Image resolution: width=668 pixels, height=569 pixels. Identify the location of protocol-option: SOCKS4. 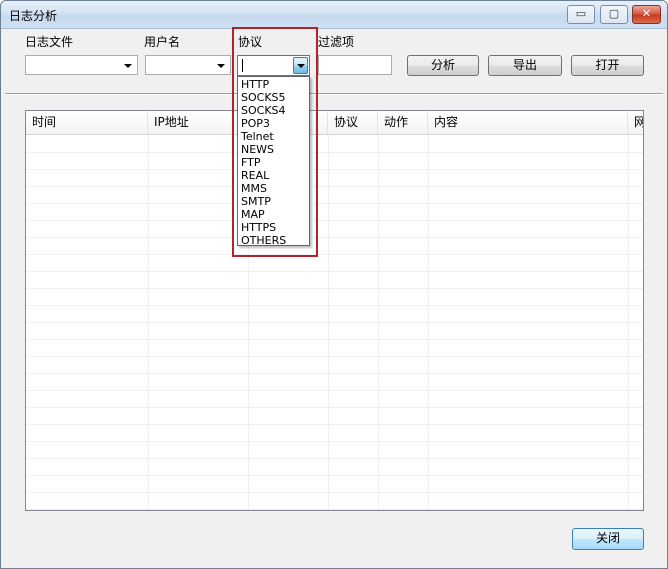
(274, 110).